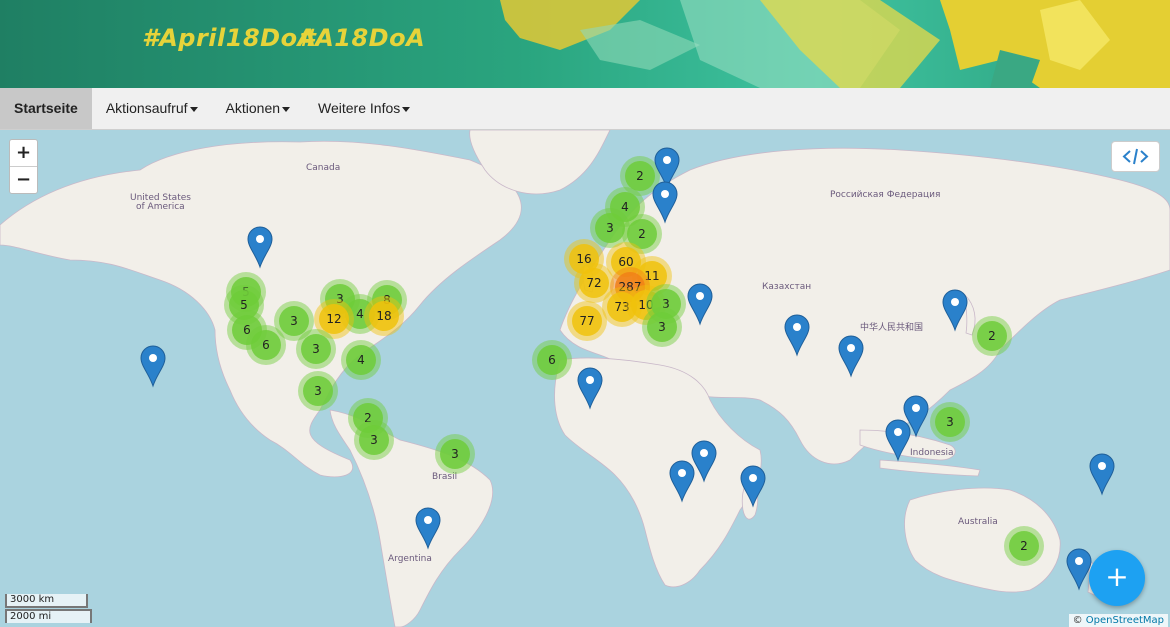 The image size is (1170, 627). What do you see at coordinates (593, 283) in the screenshot?
I see `cluster-count: 72` at bounding box center [593, 283].